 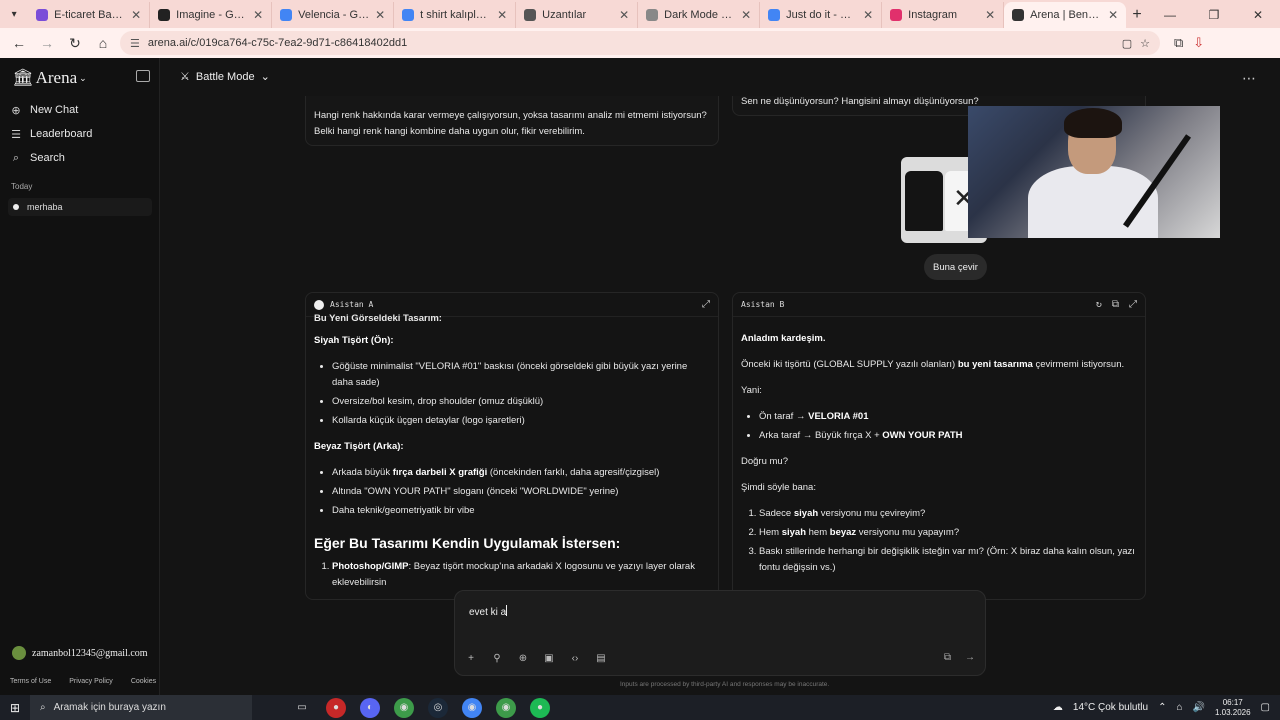 I want to click on text: versiyonu mu çevireyim?, so click(x=872, y=513).